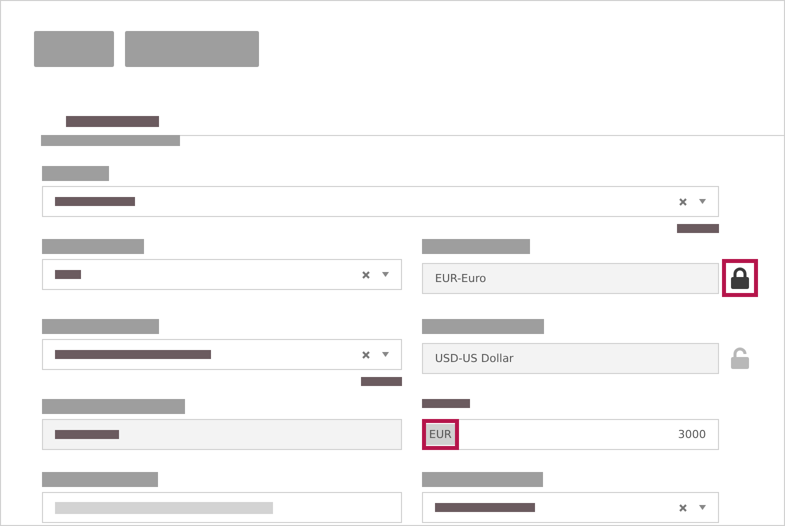 The width and height of the screenshot is (785, 526). I want to click on lock-toggle, so click(740, 278).